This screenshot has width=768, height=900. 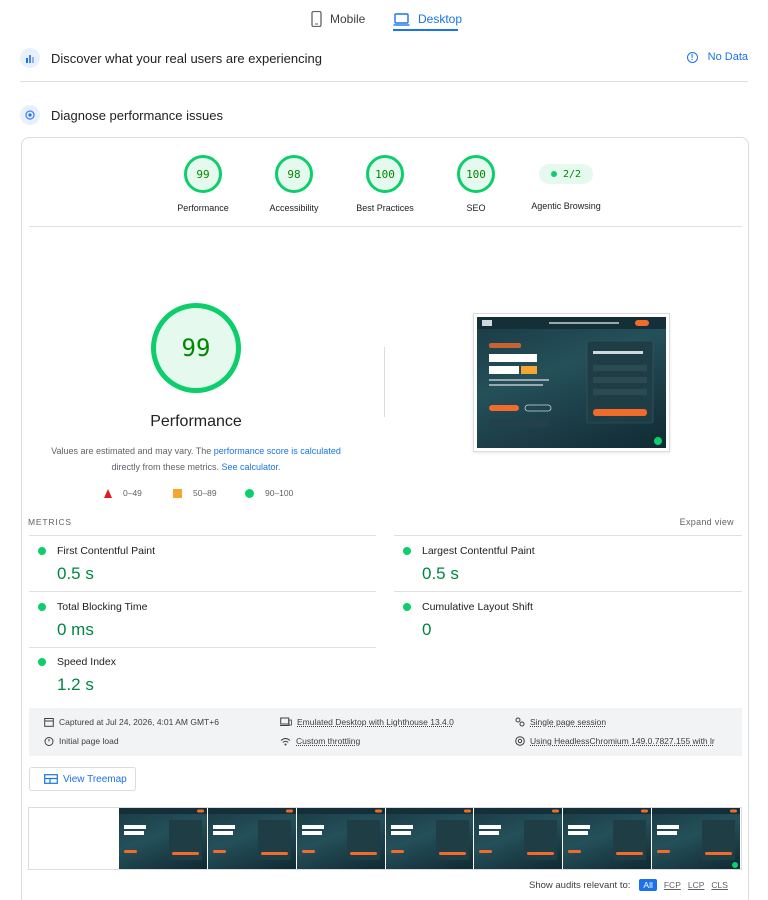 I want to click on screenshot-image, so click(x=571, y=382).